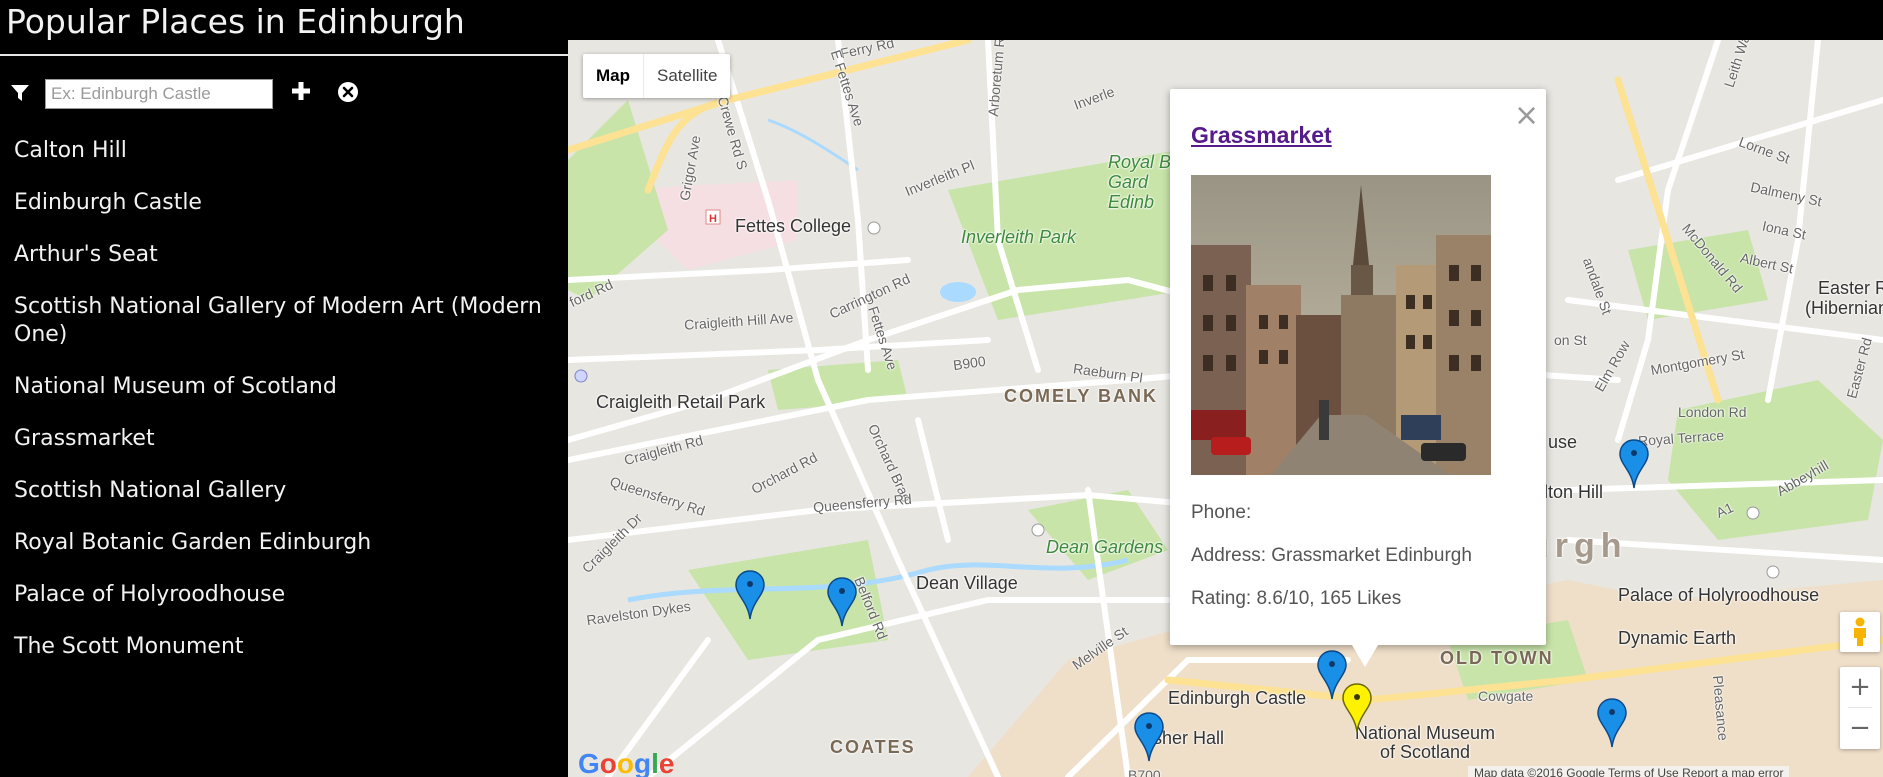  What do you see at coordinates (284, 439) in the screenshot?
I see `place-list-item: Grassmarket` at bounding box center [284, 439].